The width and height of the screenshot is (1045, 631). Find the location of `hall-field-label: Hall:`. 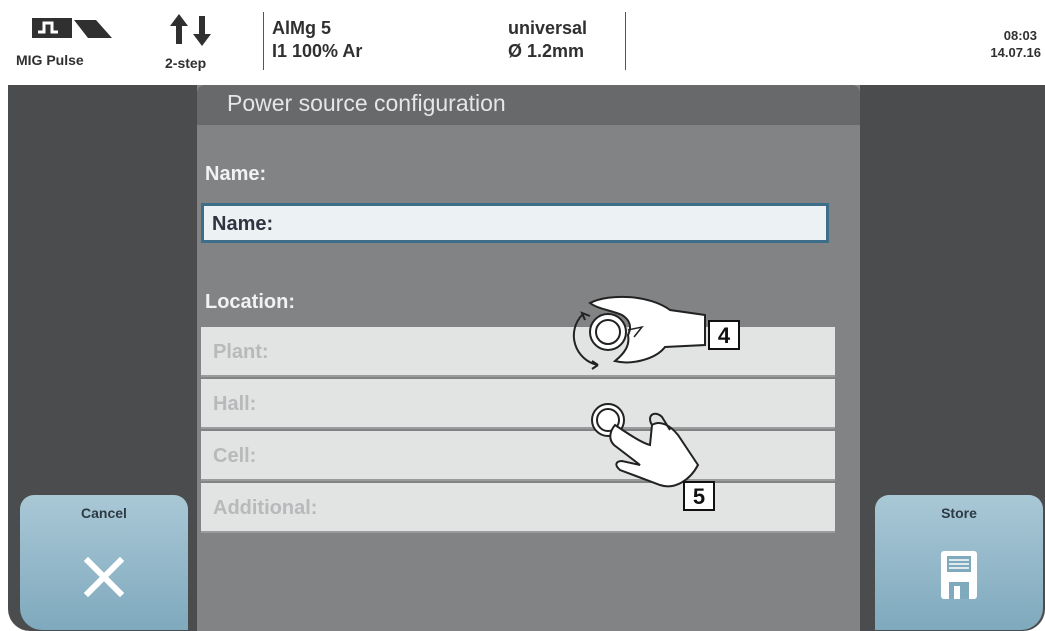

hall-field-label: Hall: is located at coordinates (235, 404).